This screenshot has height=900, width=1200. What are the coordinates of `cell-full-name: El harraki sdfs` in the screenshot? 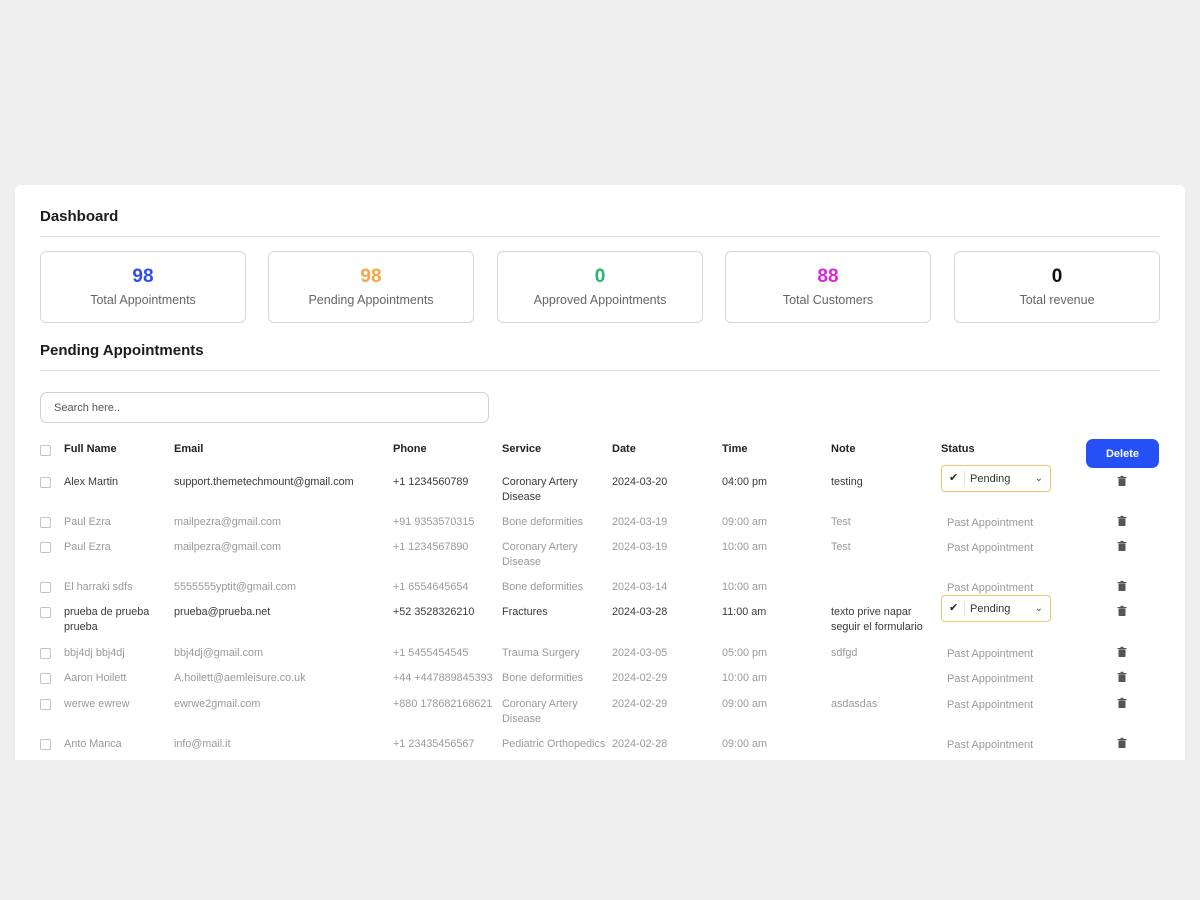 It's located at (98, 587).